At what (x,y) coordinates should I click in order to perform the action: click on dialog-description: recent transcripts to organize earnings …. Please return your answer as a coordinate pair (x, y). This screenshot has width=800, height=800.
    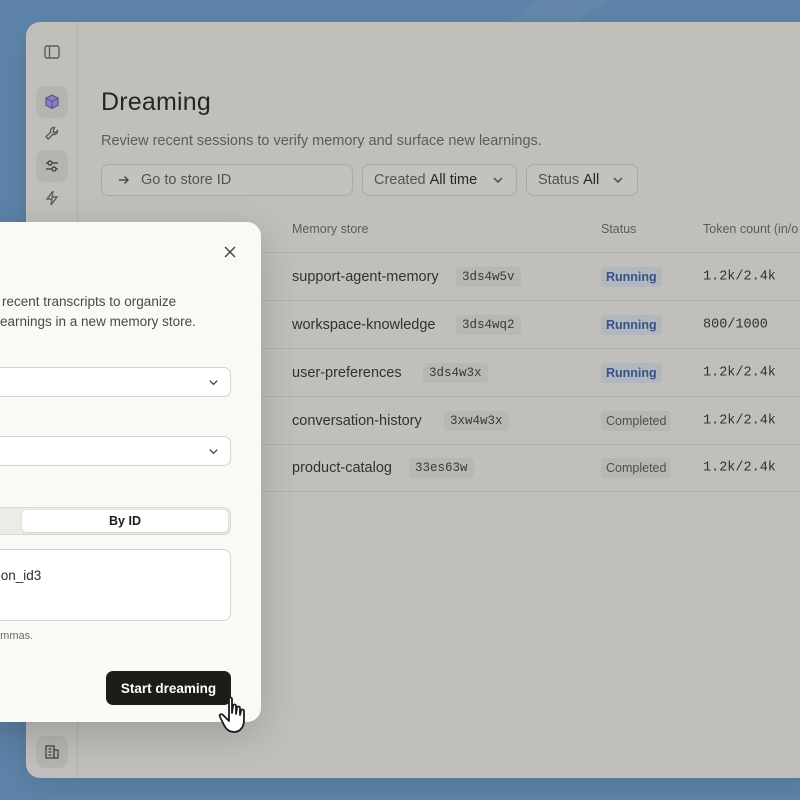
    Looking at the image, I should click on (125, 312).